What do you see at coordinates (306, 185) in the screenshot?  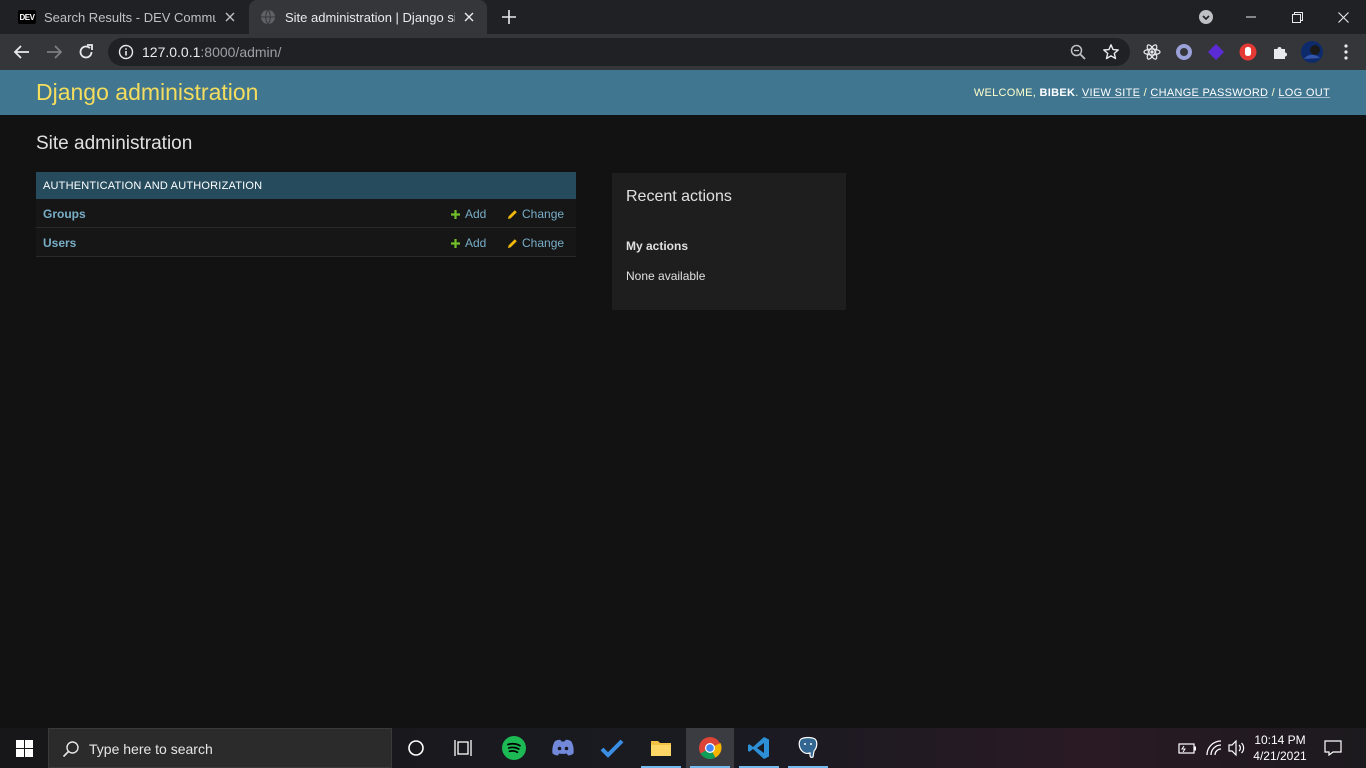 I see `app-caption-link: AUTHENTICATION AND AUTHORIZATION` at bounding box center [306, 185].